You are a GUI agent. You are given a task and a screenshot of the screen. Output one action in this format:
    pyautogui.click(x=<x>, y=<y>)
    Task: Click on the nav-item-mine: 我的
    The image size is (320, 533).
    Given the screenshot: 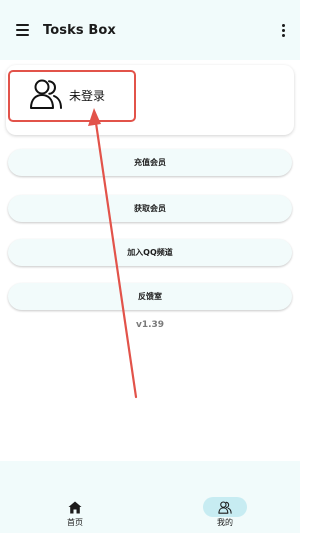 What is the action you would take?
    pyautogui.click(x=225, y=497)
    